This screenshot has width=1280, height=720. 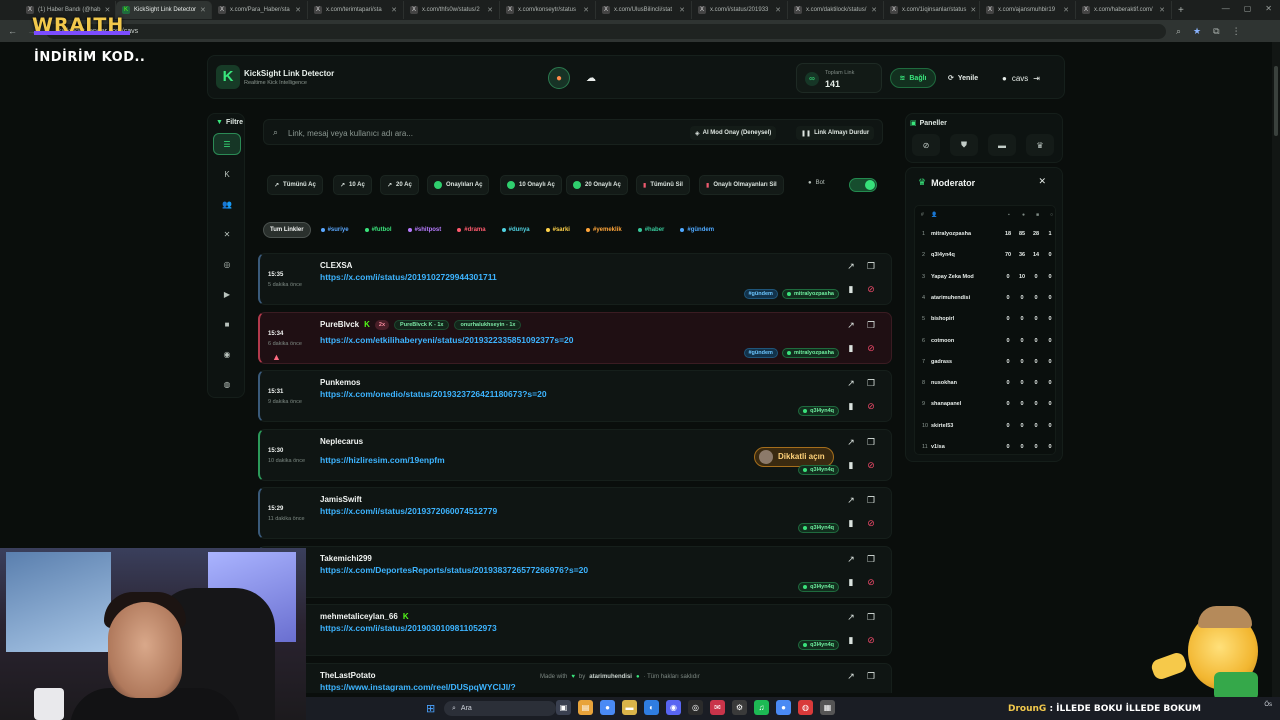 I want to click on shield-panel-button: ⛊, so click(x=964, y=145).